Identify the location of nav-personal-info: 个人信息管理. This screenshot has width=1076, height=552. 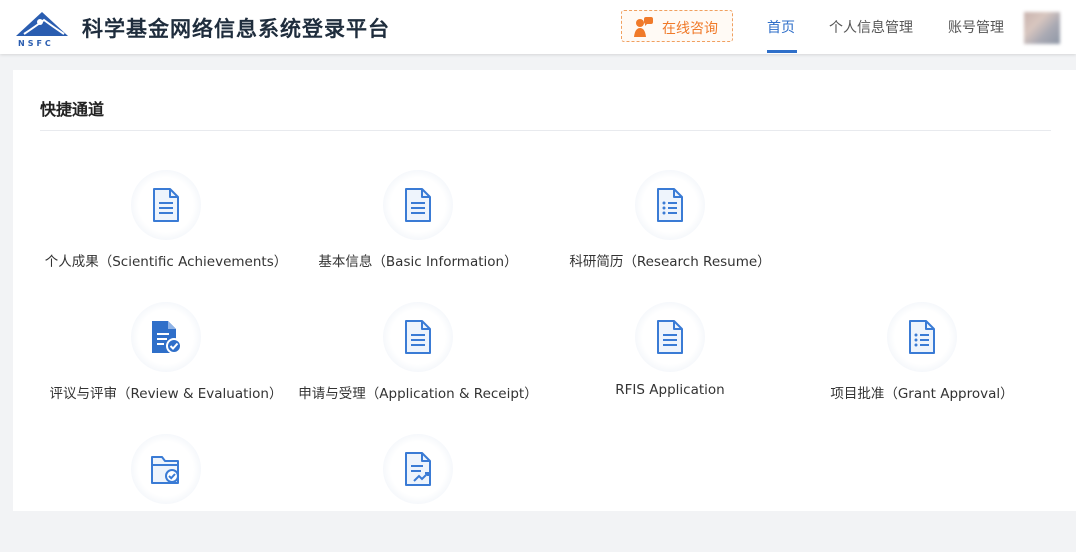
(871, 27).